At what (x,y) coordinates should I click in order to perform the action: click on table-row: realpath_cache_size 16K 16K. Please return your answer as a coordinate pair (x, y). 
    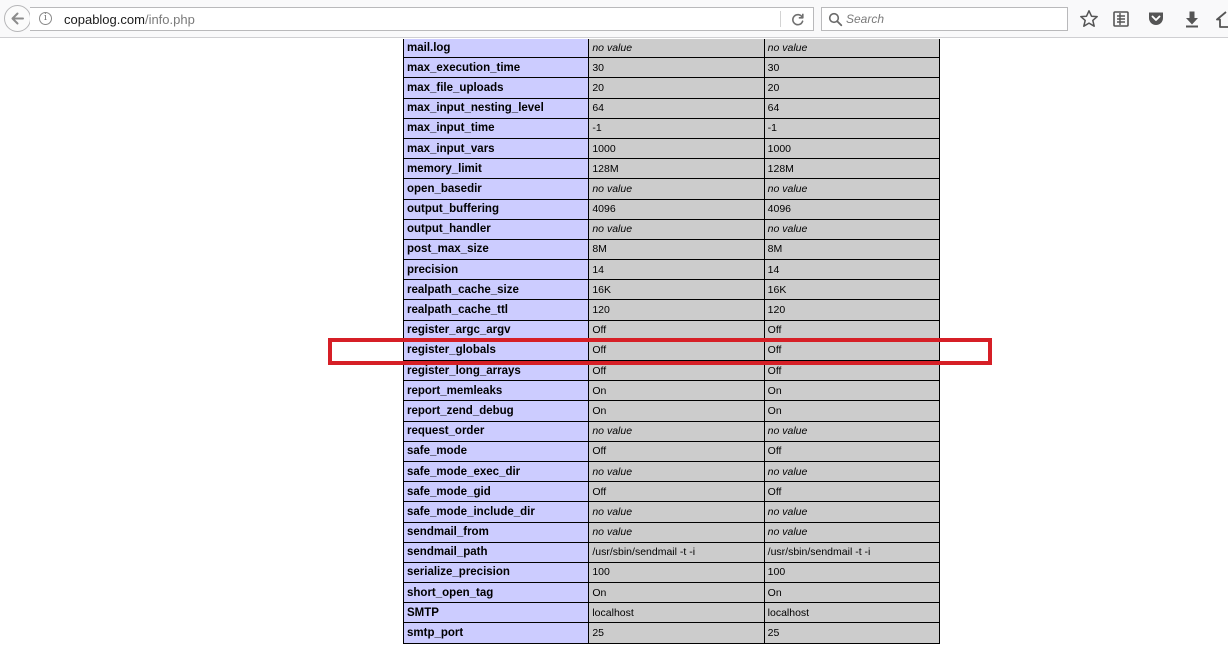
    Looking at the image, I should click on (671, 290).